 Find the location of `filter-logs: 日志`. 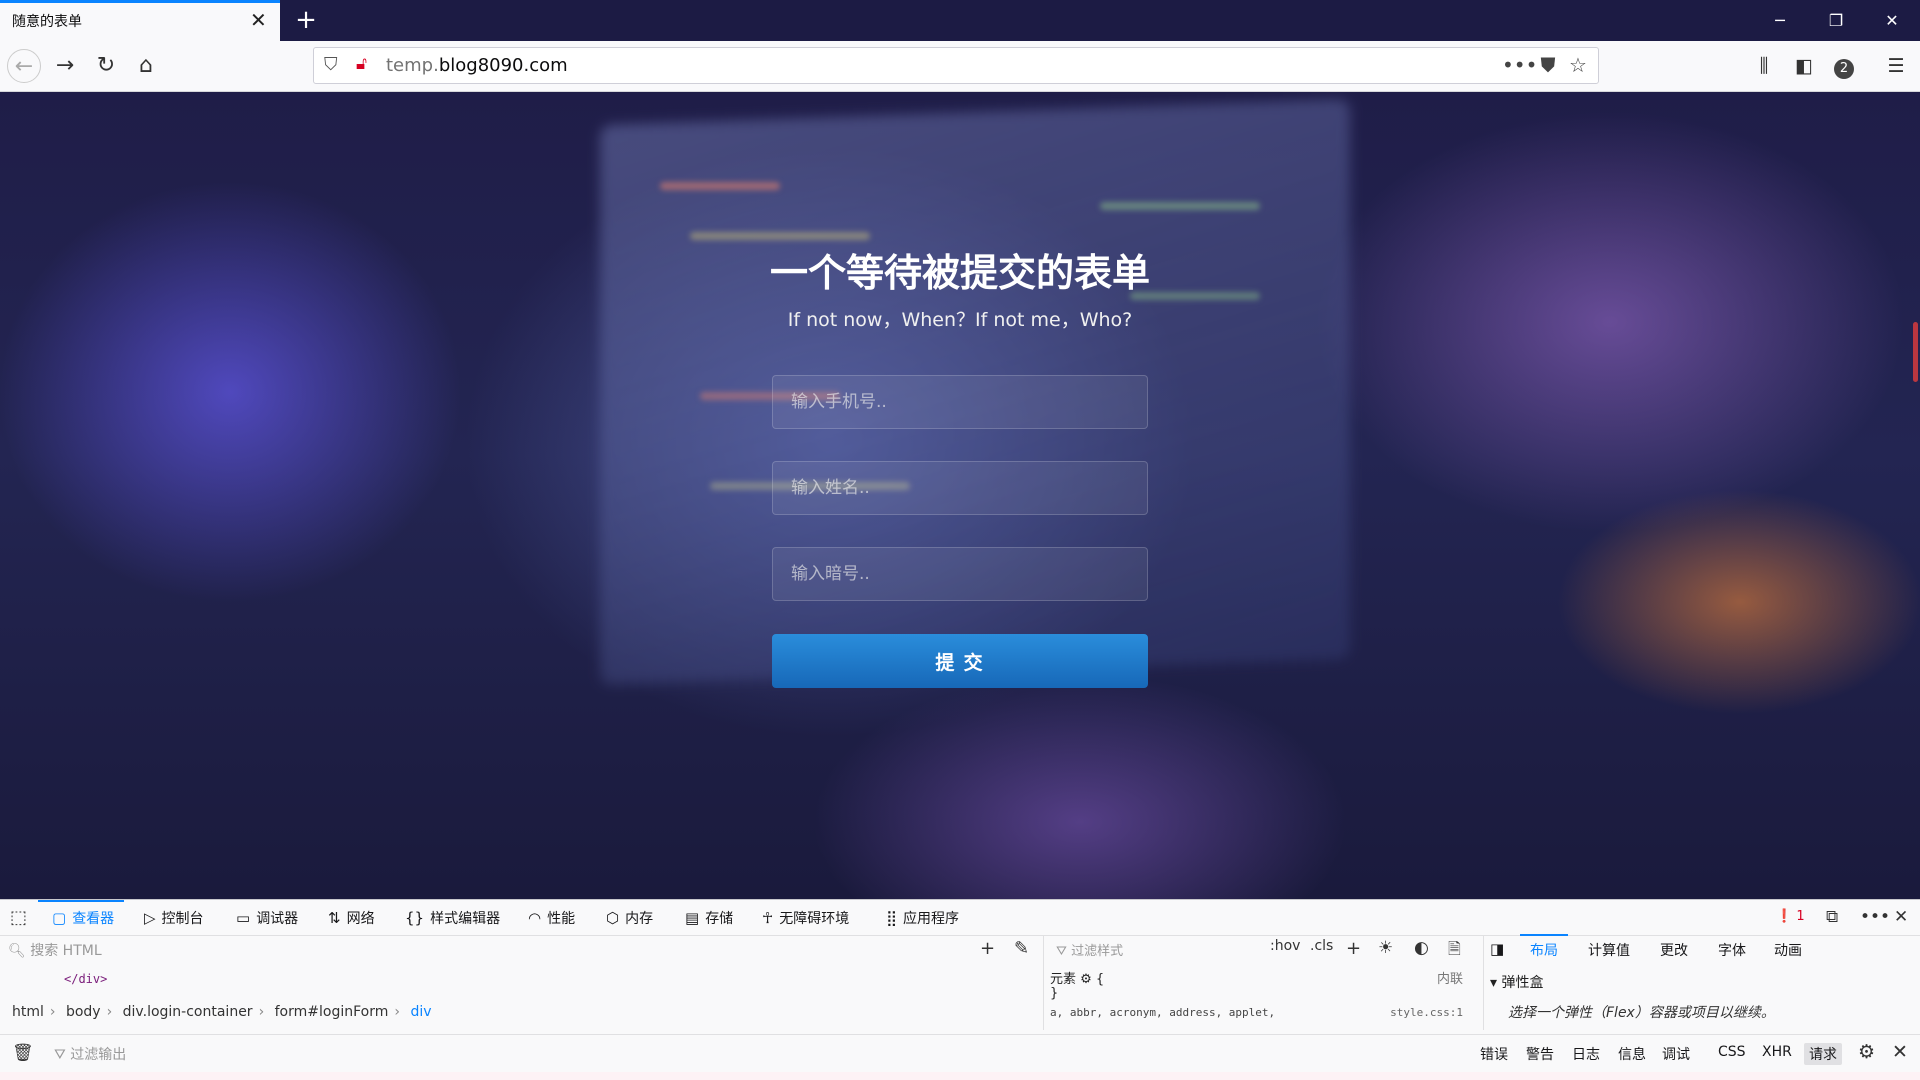

filter-logs: 日志 is located at coordinates (1586, 1054).